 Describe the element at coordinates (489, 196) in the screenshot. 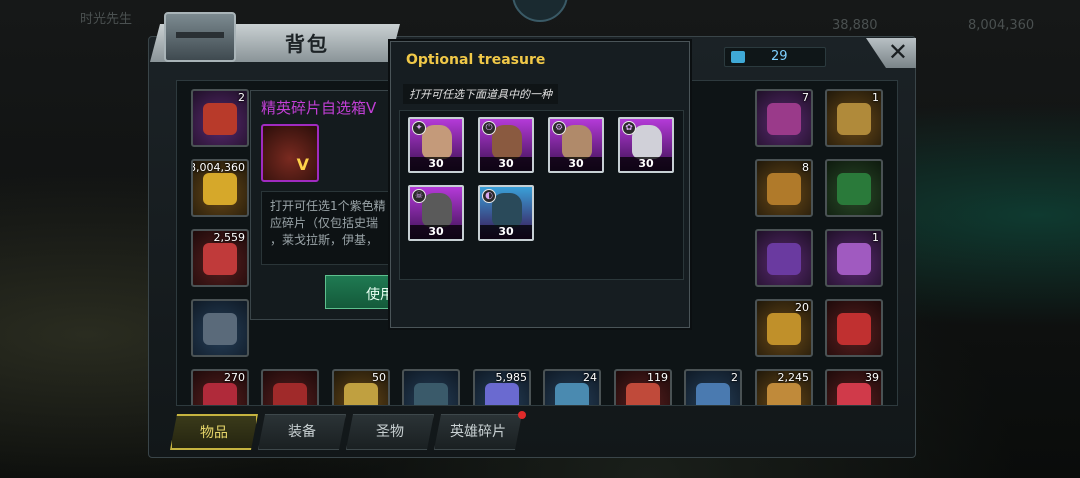

I see `swirl-emblem-icon: ◐` at that location.